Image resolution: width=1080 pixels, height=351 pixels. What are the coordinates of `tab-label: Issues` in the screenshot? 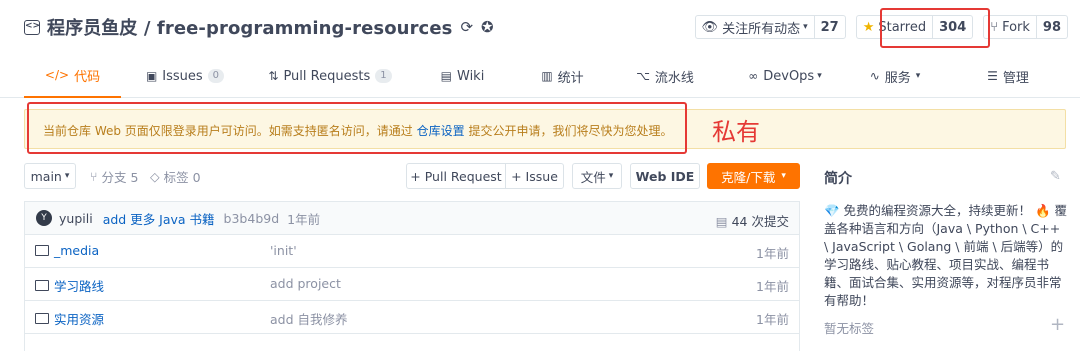 It's located at (182, 76).